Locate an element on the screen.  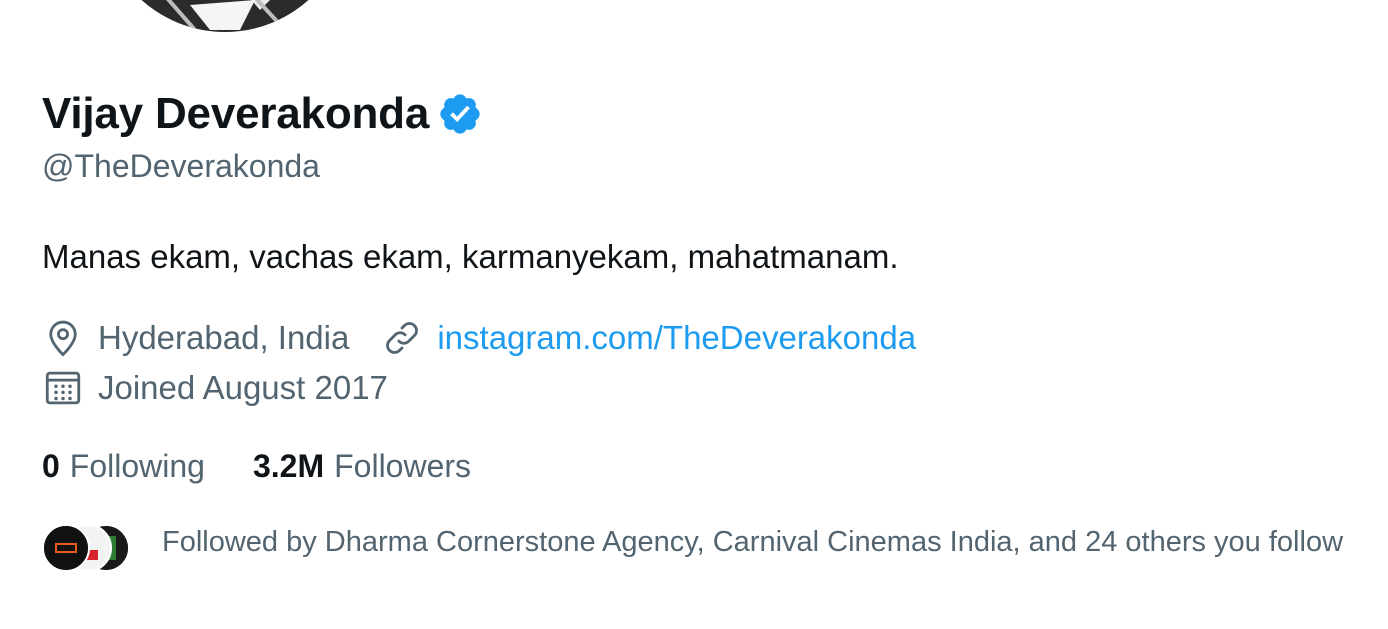
location-text: Hyderabad, India is located at coordinates (224, 337).